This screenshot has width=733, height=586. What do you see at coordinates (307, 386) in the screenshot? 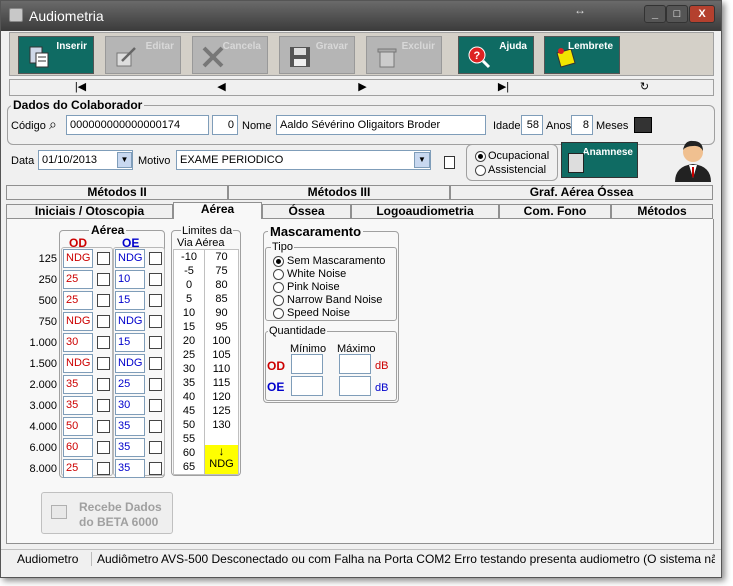
I see `mask-oe-min-input` at bounding box center [307, 386].